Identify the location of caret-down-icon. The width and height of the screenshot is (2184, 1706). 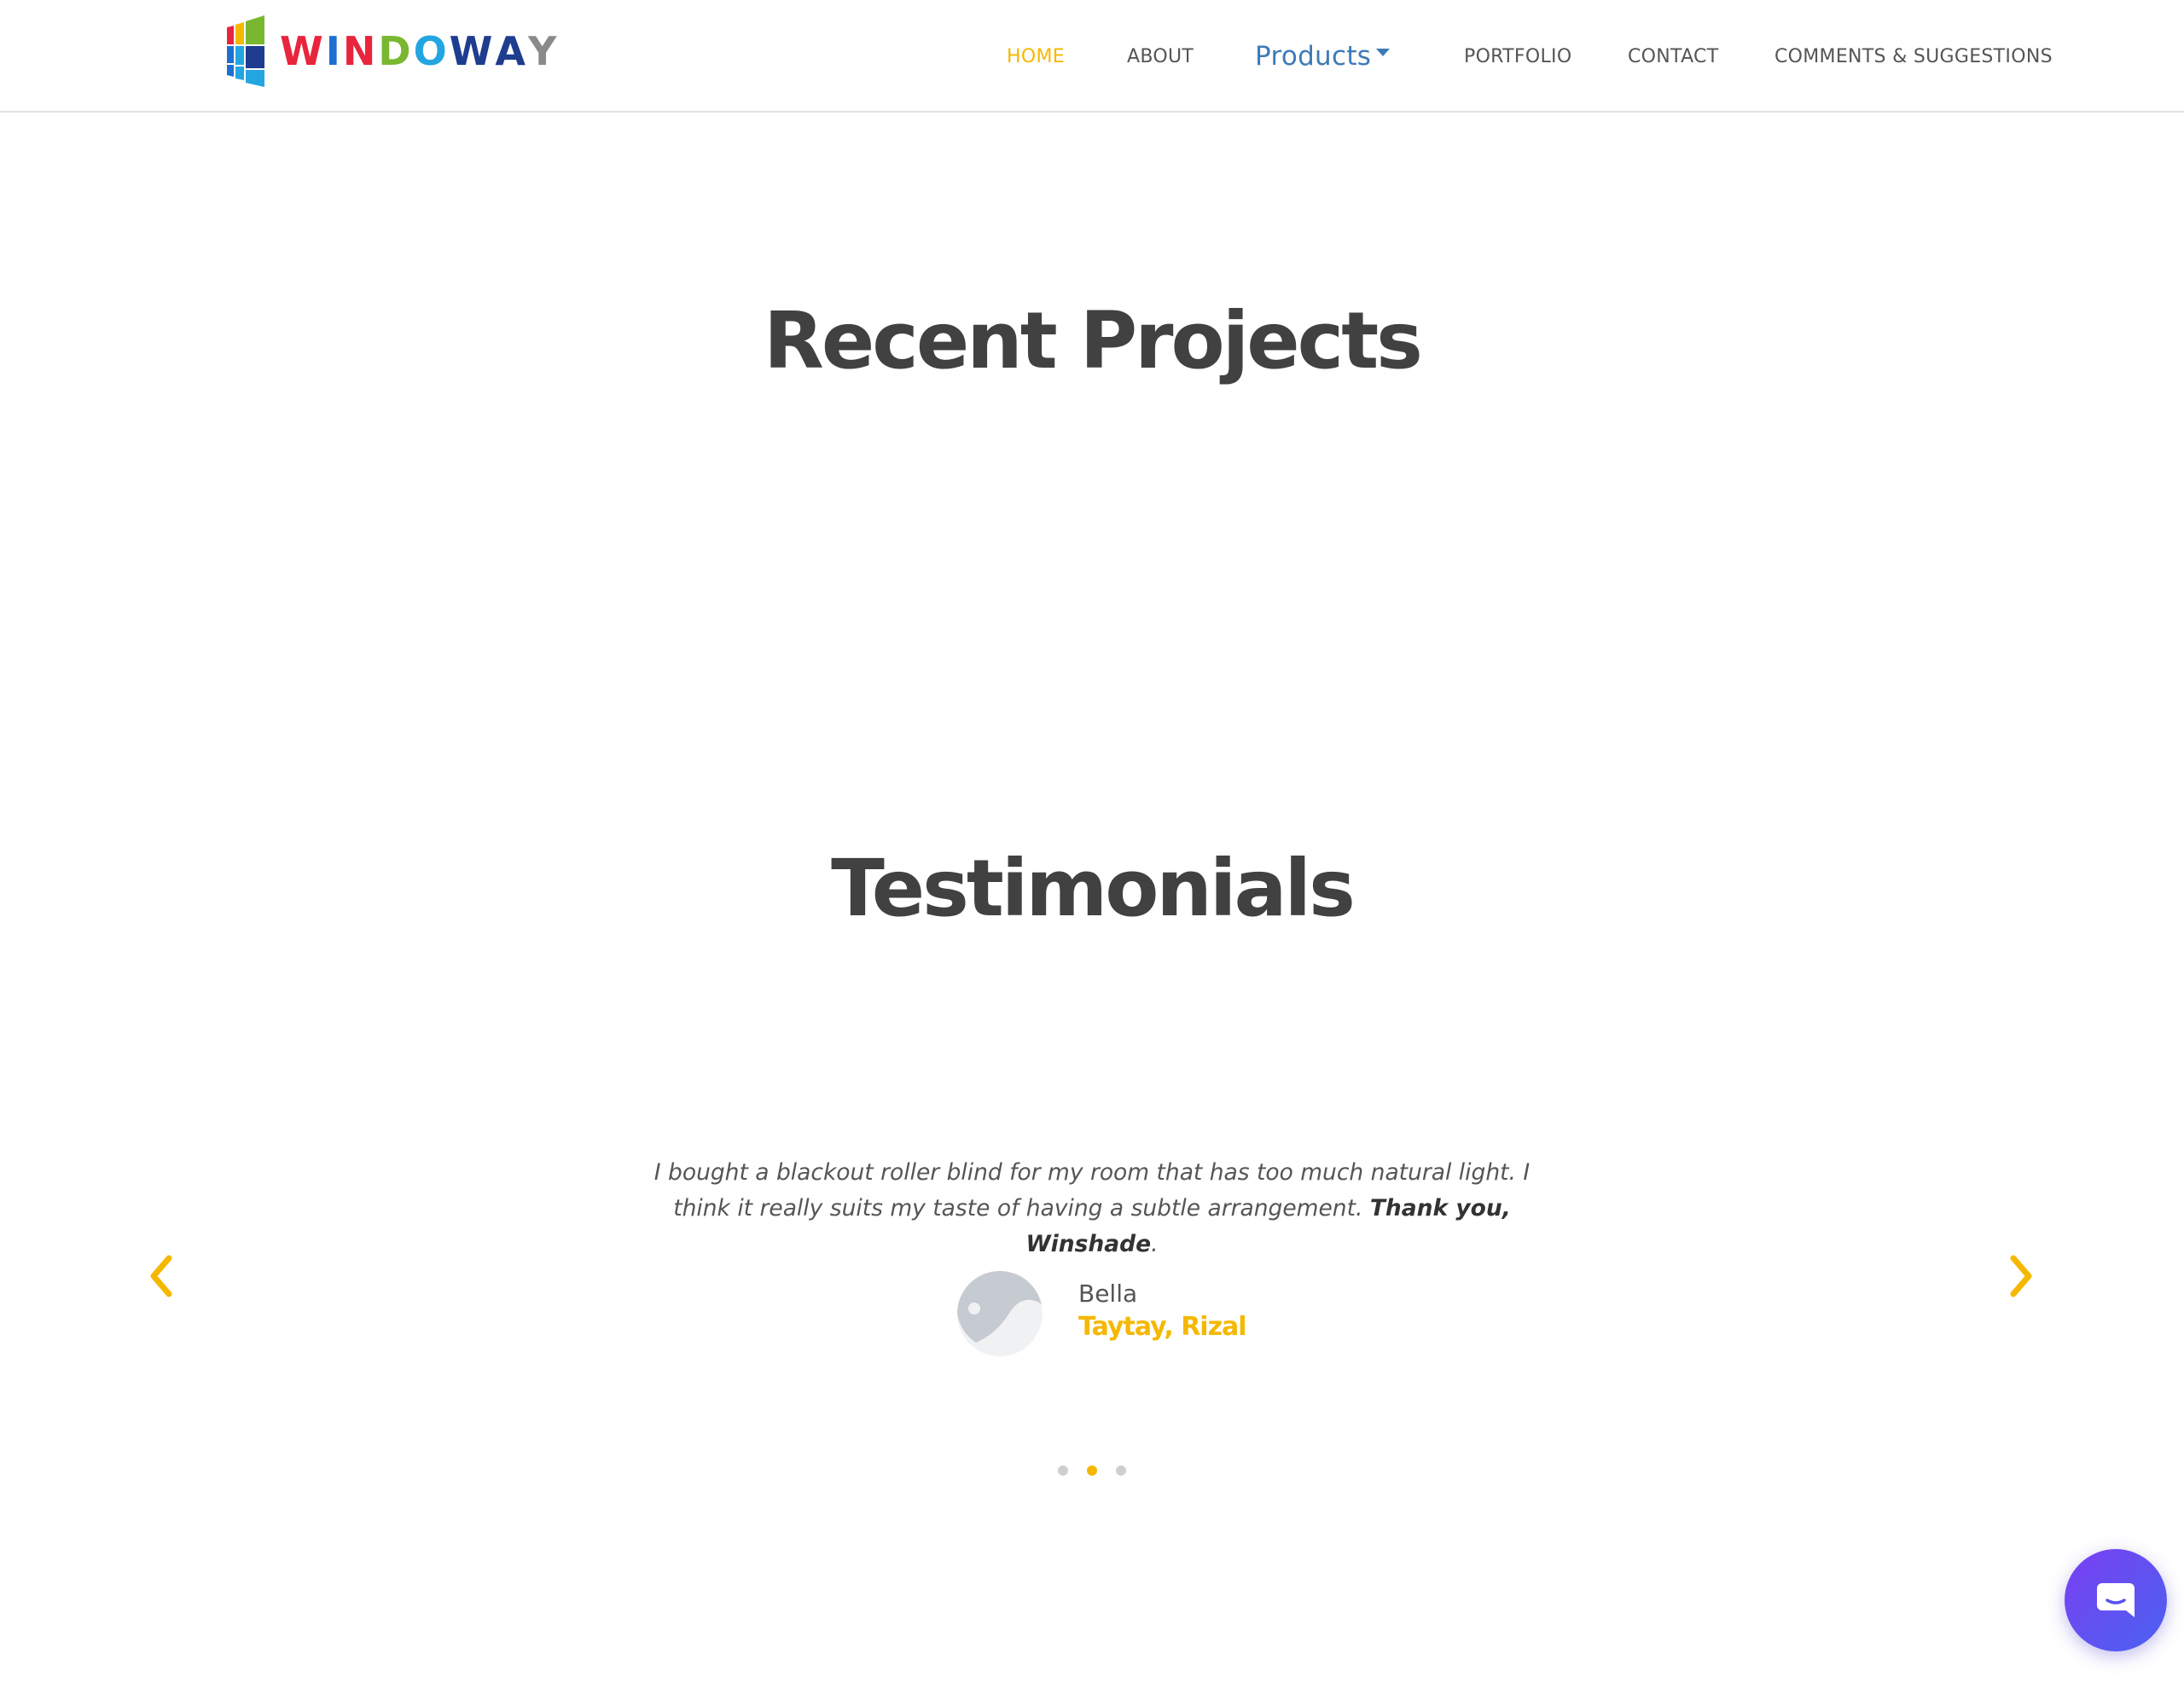
(1383, 52).